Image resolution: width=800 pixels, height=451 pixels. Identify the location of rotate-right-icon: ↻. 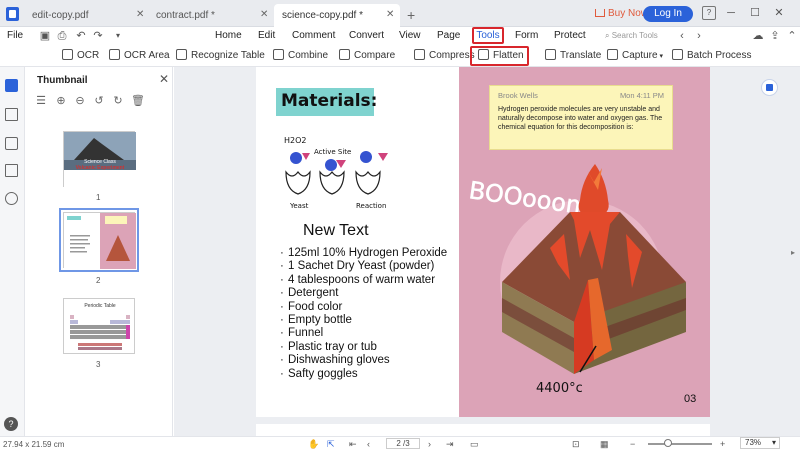
(118, 101).